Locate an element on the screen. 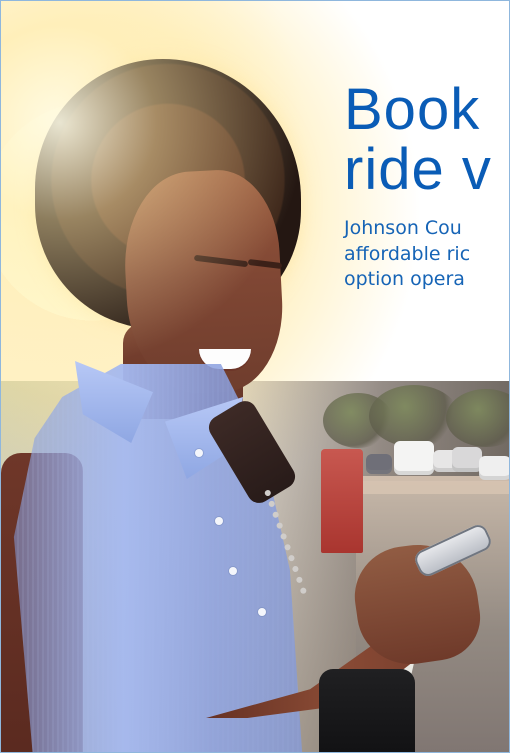  handbag is located at coordinates (367, 710).